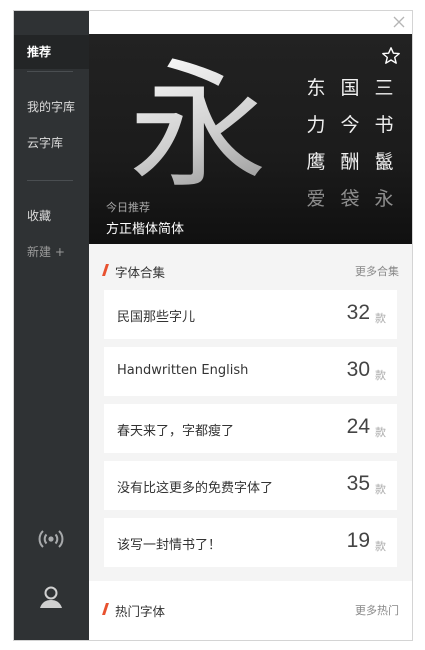 The image size is (425, 650). What do you see at coordinates (384, 199) in the screenshot?
I see `sample-char: 永` at bounding box center [384, 199].